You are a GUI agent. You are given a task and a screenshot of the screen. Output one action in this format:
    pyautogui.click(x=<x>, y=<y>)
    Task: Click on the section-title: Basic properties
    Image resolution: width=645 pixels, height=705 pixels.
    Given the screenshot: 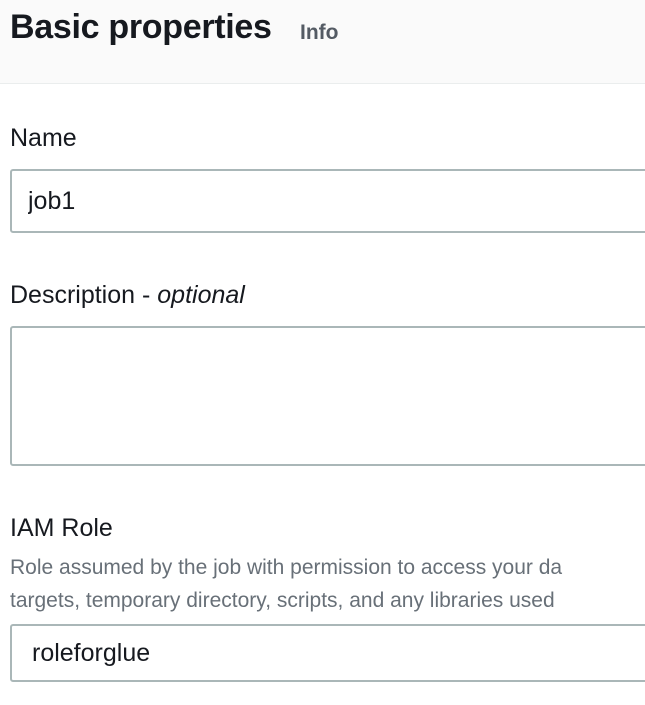 What is the action you would take?
    pyautogui.click(x=141, y=27)
    